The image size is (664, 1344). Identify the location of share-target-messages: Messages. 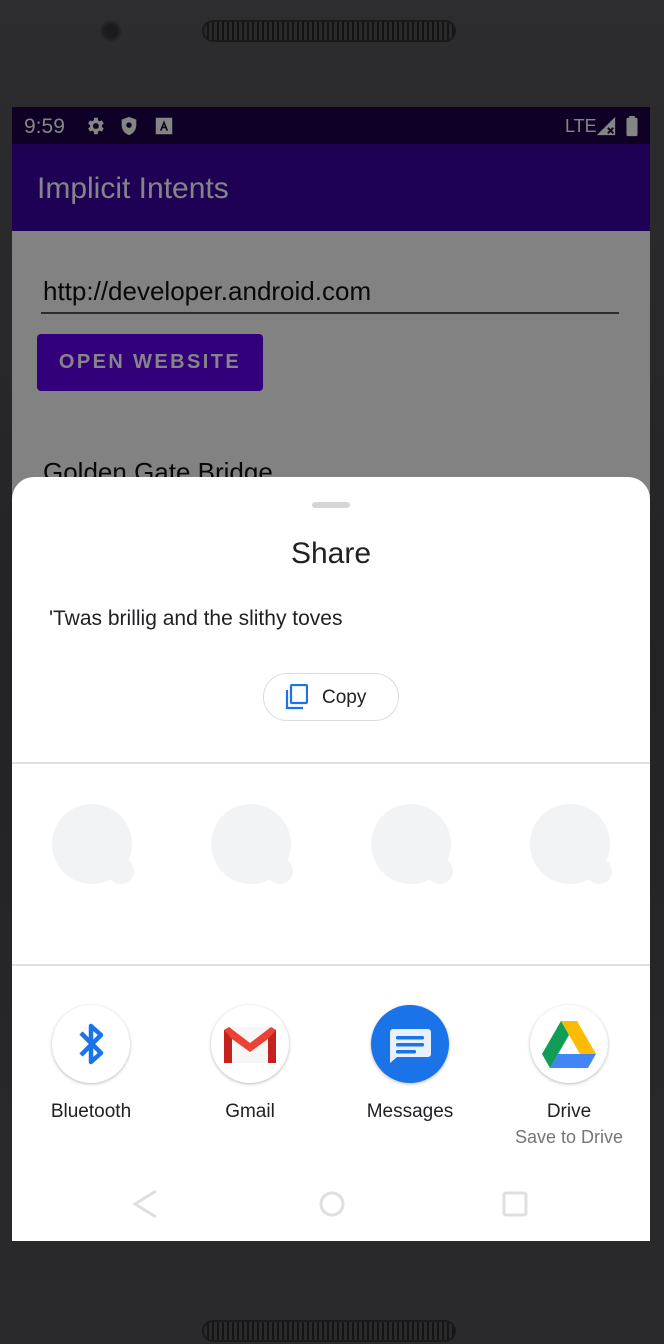
(411, 1075).